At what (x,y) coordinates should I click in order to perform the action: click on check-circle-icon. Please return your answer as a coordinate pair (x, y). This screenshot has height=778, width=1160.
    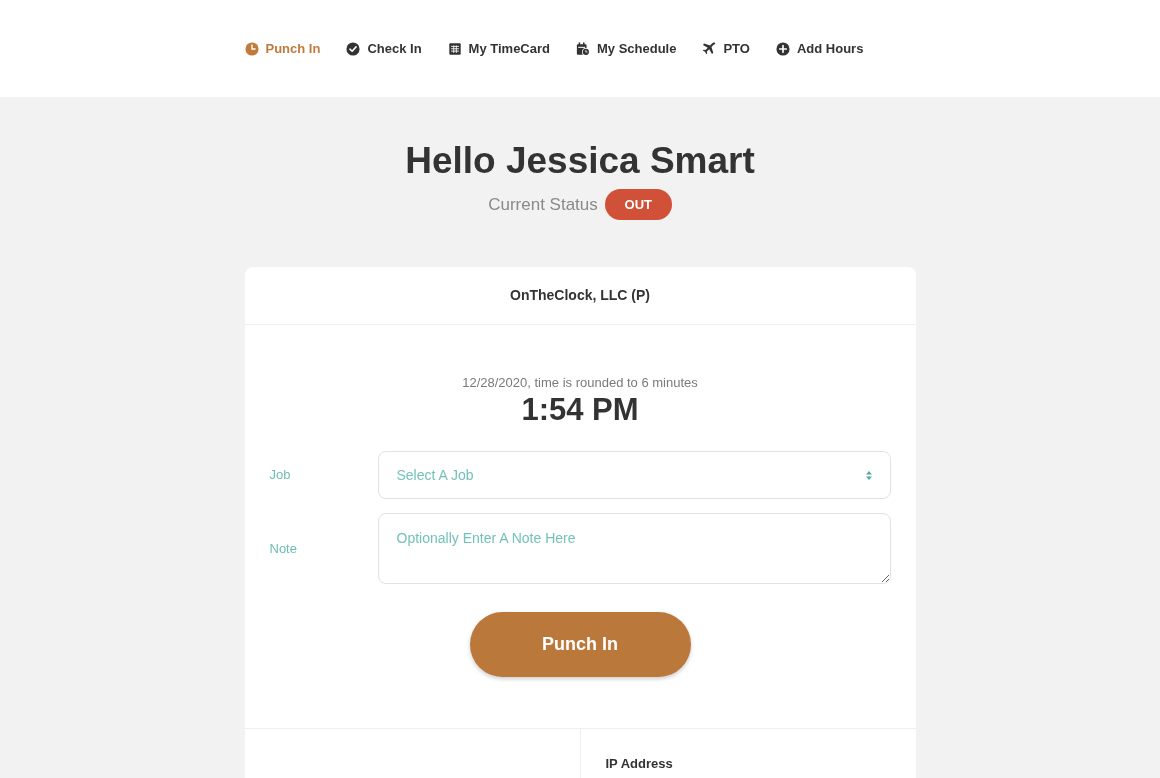
    Looking at the image, I should click on (353, 48).